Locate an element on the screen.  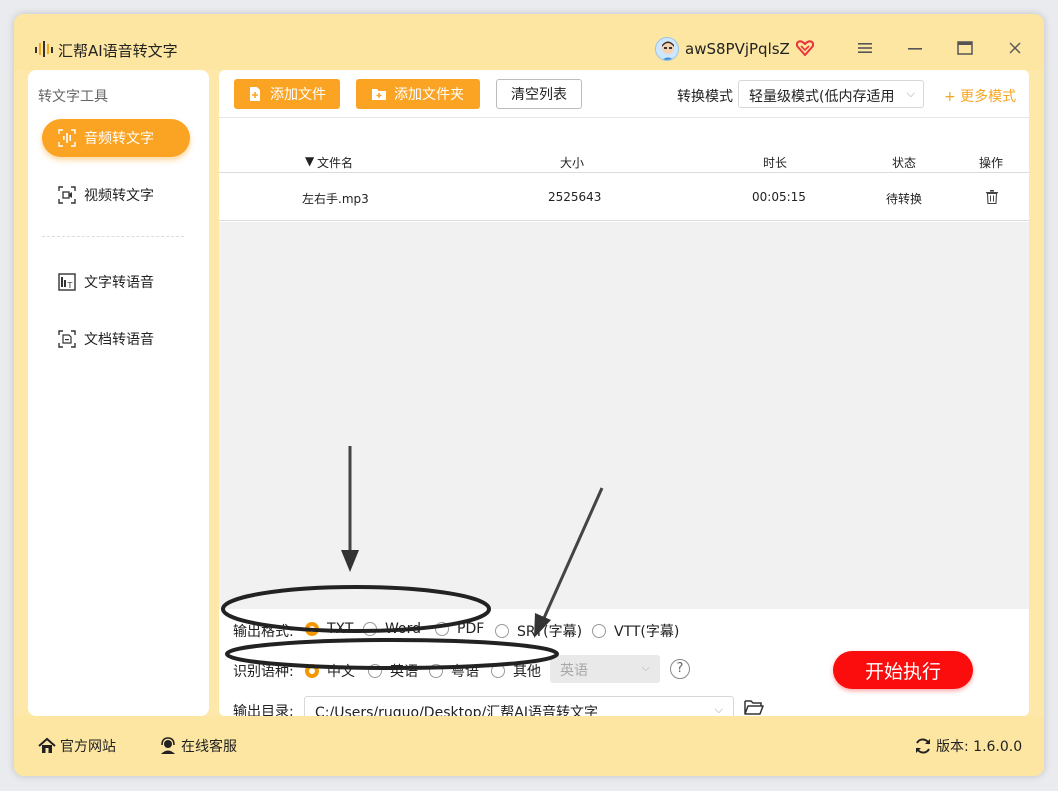
radio-label: PDF is located at coordinates (471, 629).